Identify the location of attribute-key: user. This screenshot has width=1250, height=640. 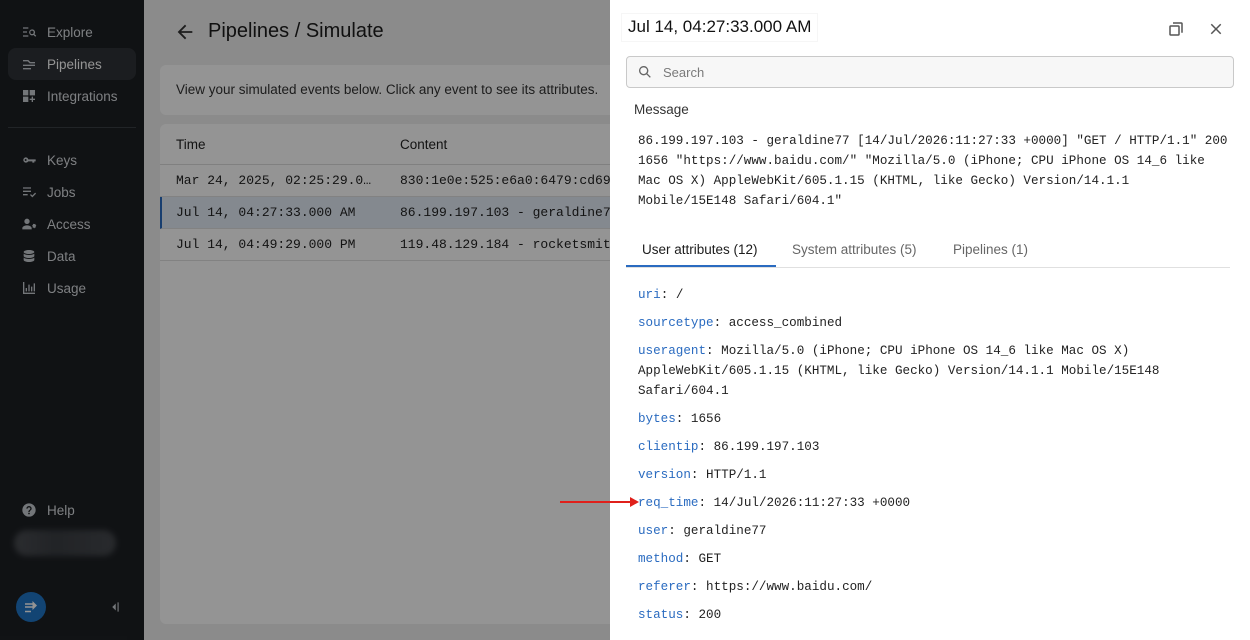
(653, 531).